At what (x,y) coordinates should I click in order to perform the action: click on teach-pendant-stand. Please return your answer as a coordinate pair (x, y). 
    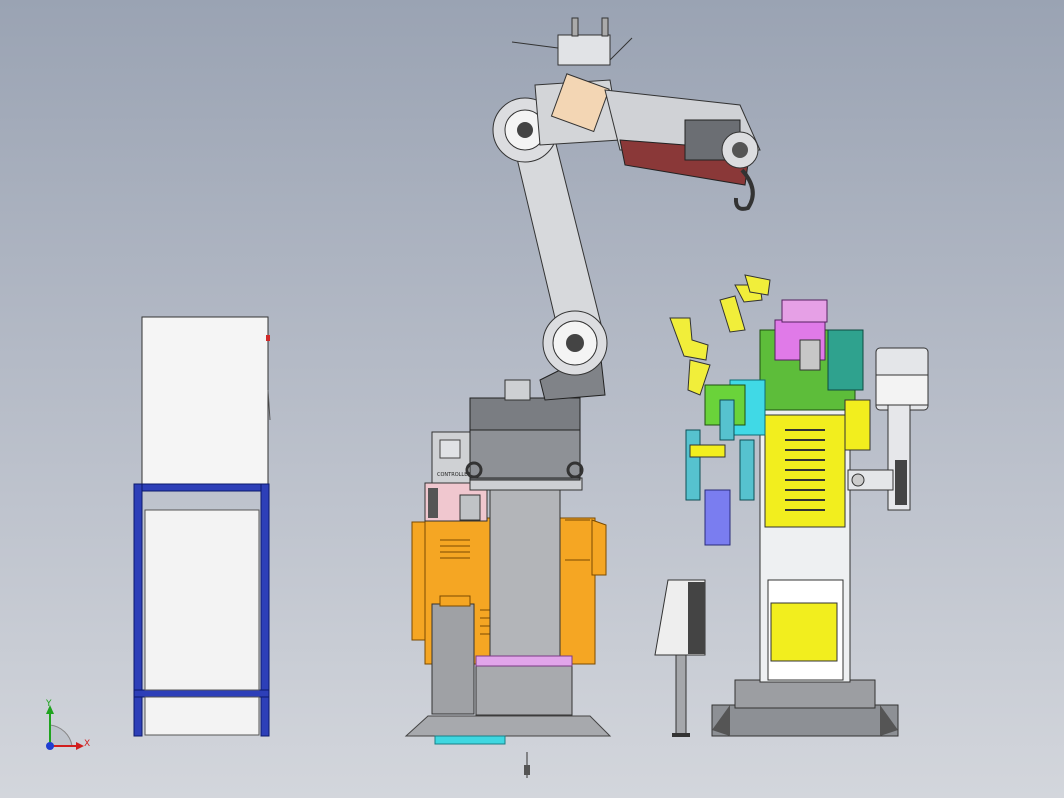
    Looking at the image, I should click on (680, 658).